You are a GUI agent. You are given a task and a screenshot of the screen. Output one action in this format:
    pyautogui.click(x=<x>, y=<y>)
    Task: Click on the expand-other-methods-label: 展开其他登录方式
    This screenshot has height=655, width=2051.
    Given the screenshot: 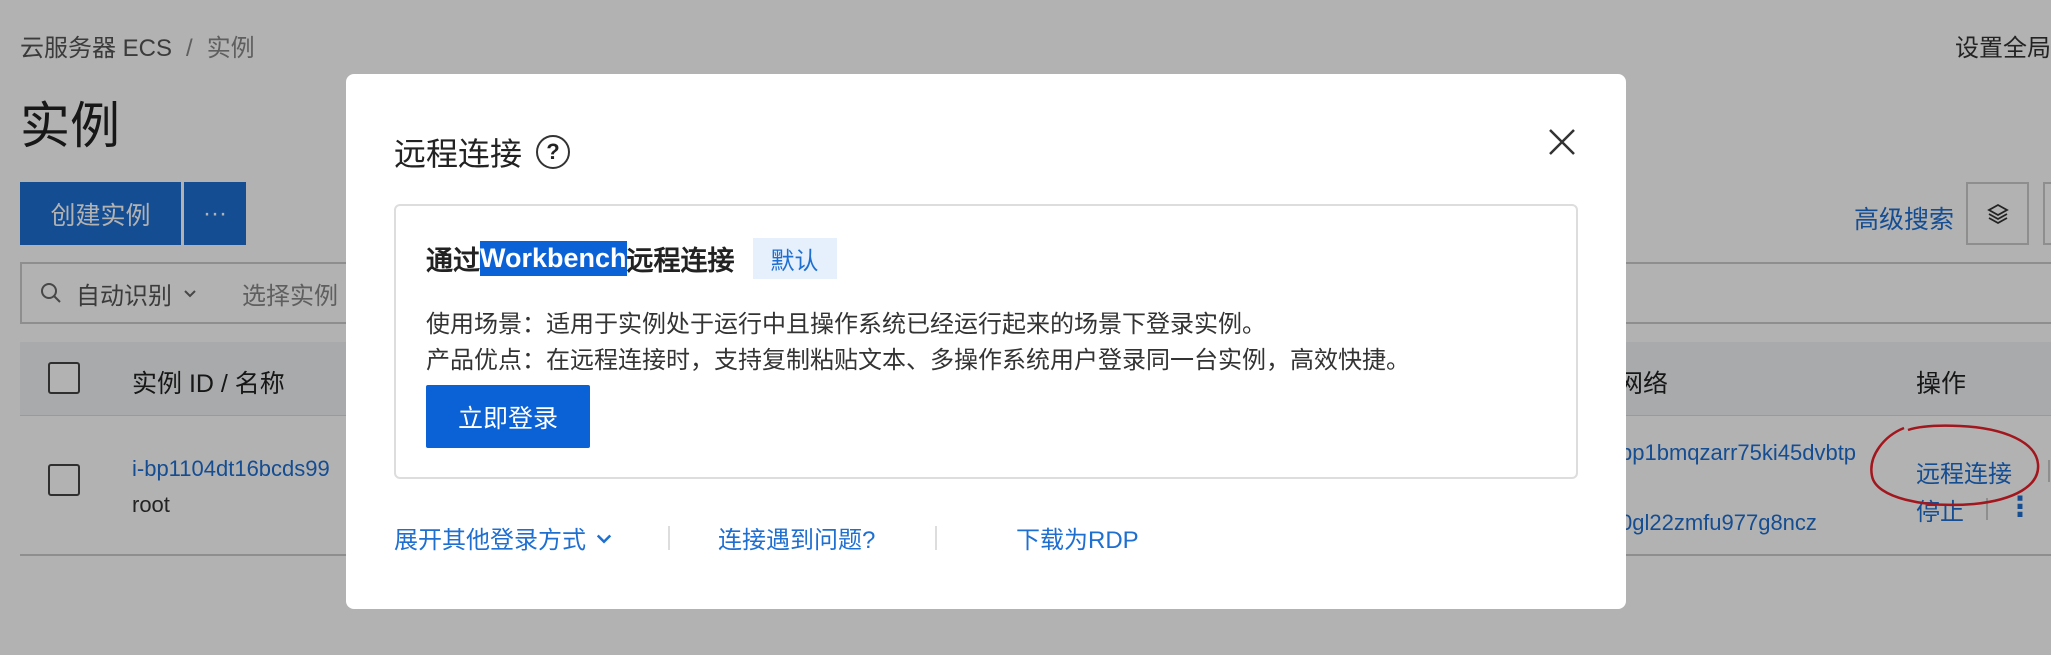 What is the action you would take?
    pyautogui.click(x=490, y=540)
    